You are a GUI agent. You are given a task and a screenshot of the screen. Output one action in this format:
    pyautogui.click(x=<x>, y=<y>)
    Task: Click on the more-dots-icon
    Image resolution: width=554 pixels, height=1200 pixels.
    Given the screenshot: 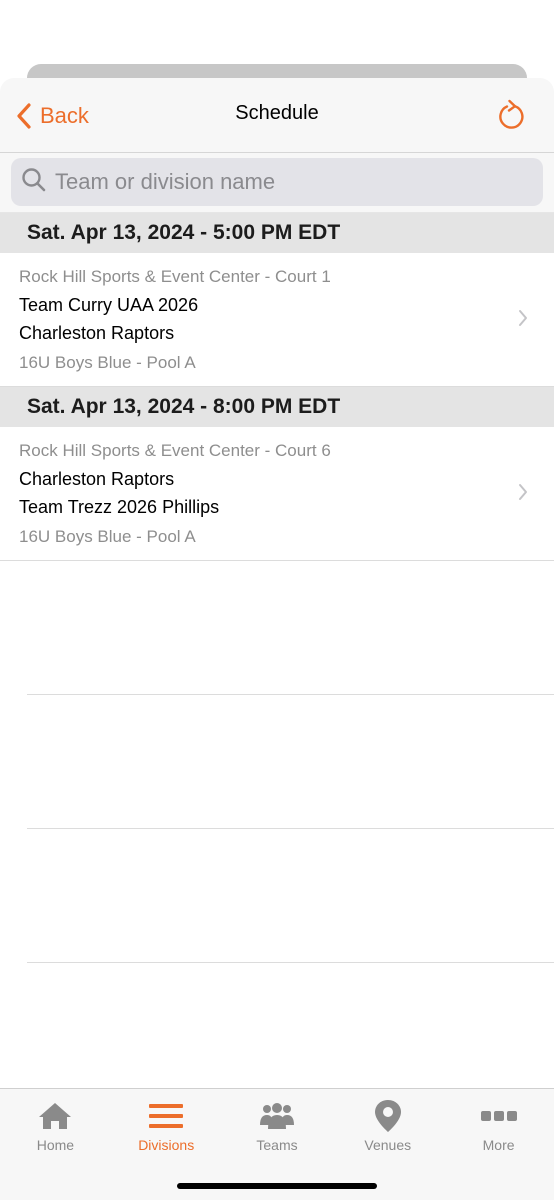 What is the action you would take?
    pyautogui.click(x=499, y=1116)
    